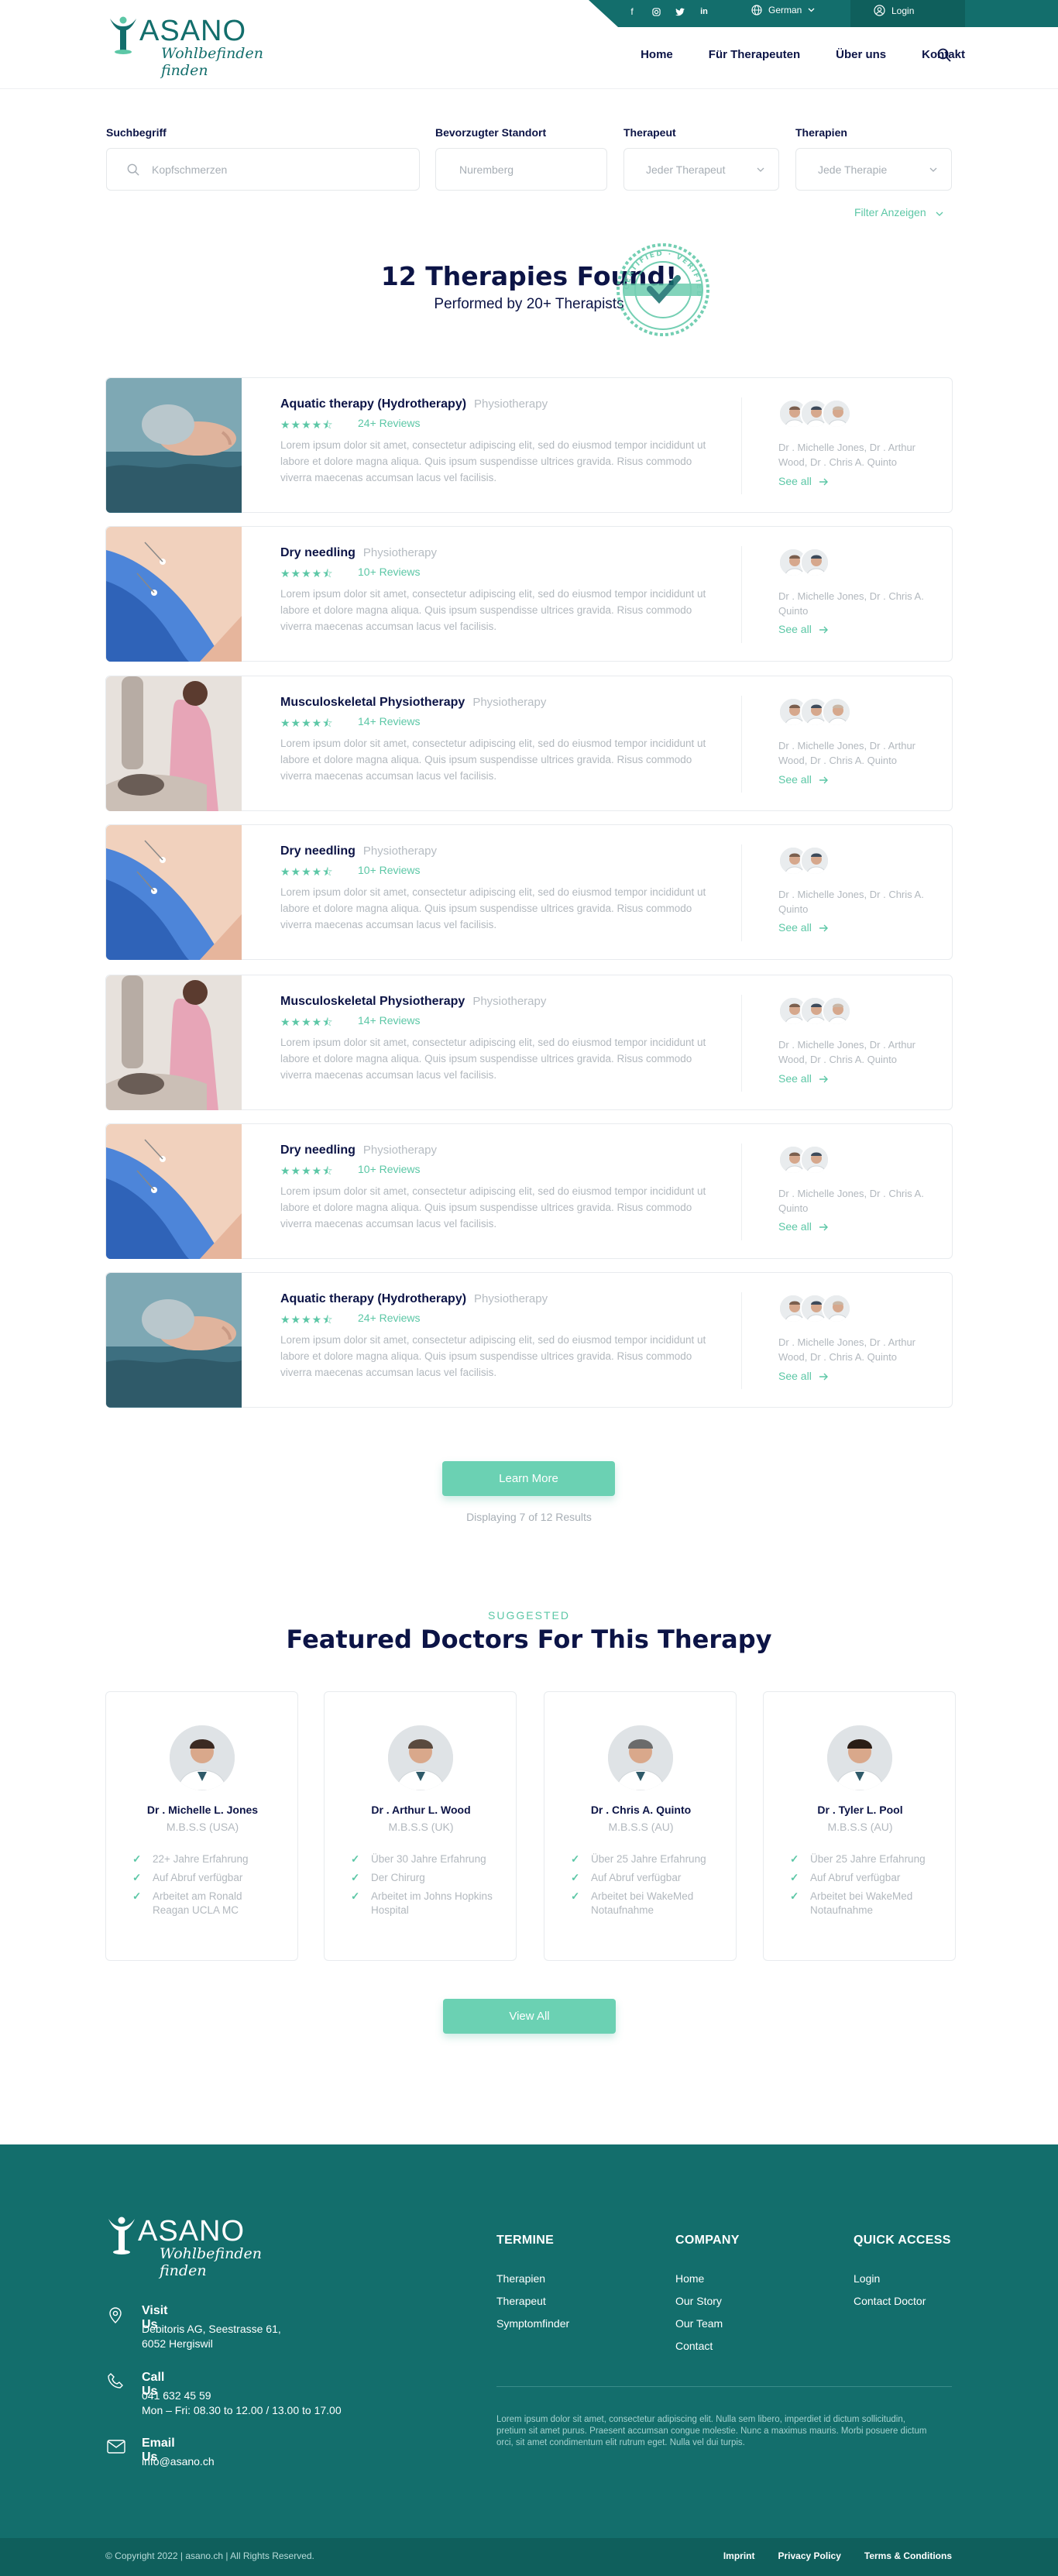 The image size is (1058, 2576). Describe the element at coordinates (698, 2301) in the screenshot. I see `company-link: Our Story` at that location.